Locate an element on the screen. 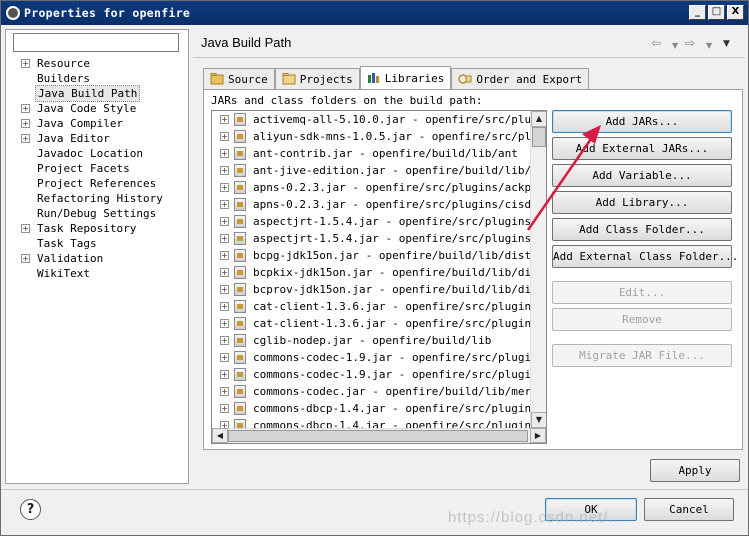 The image size is (749, 536). tab-source: Source is located at coordinates (239, 78).